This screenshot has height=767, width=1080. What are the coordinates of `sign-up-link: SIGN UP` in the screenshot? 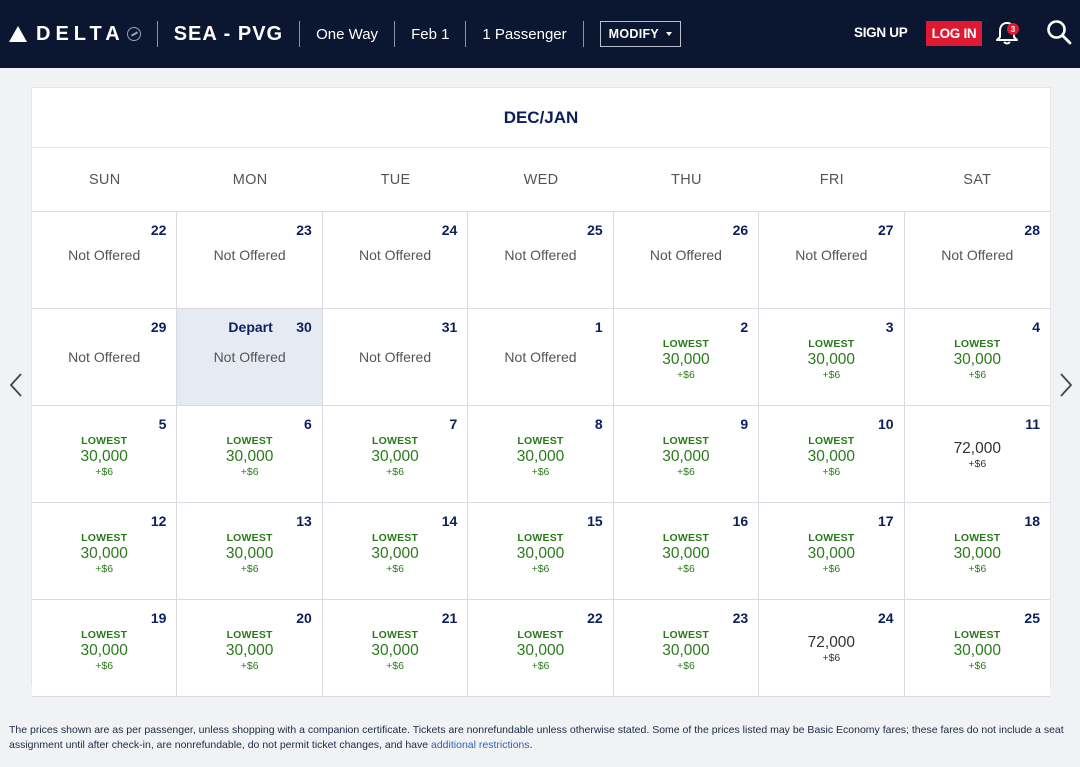 It's located at (881, 32).